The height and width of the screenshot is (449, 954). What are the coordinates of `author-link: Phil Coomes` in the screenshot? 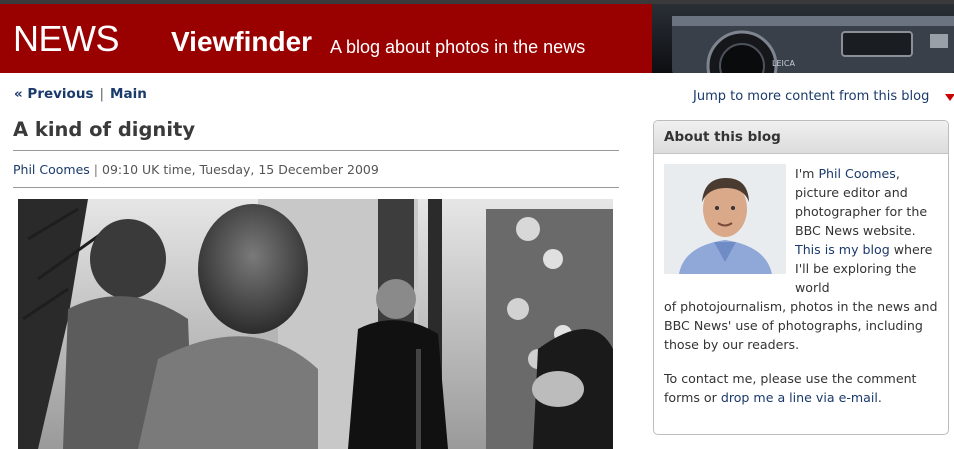 It's located at (51, 169).